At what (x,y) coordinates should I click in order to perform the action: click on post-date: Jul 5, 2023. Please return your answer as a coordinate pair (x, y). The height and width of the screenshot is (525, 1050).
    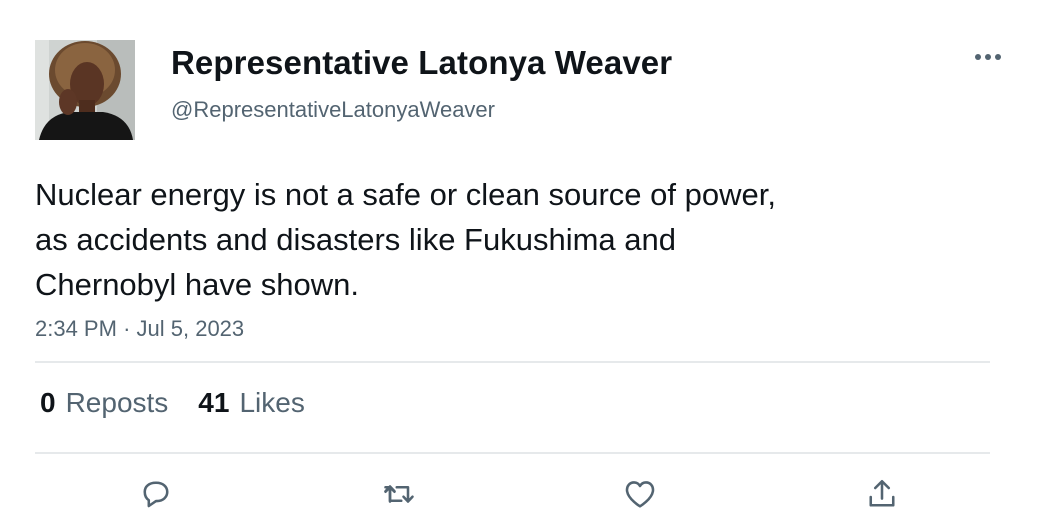
    Looking at the image, I should click on (190, 328).